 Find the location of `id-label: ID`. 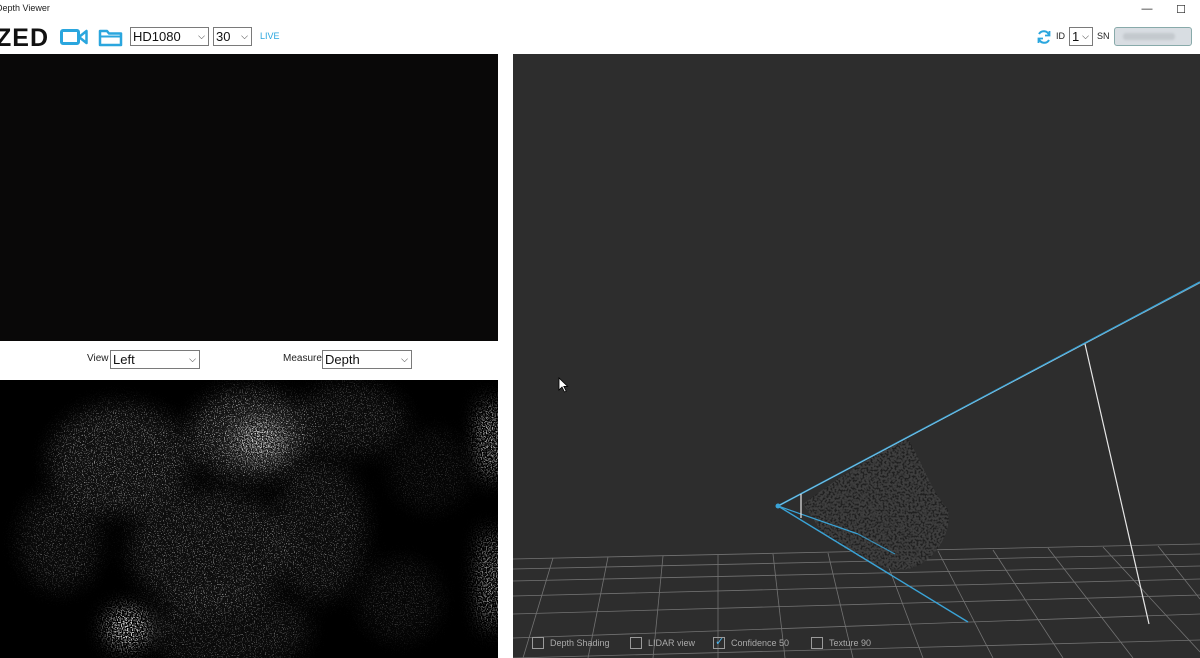

id-label: ID is located at coordinates (1060, 36).